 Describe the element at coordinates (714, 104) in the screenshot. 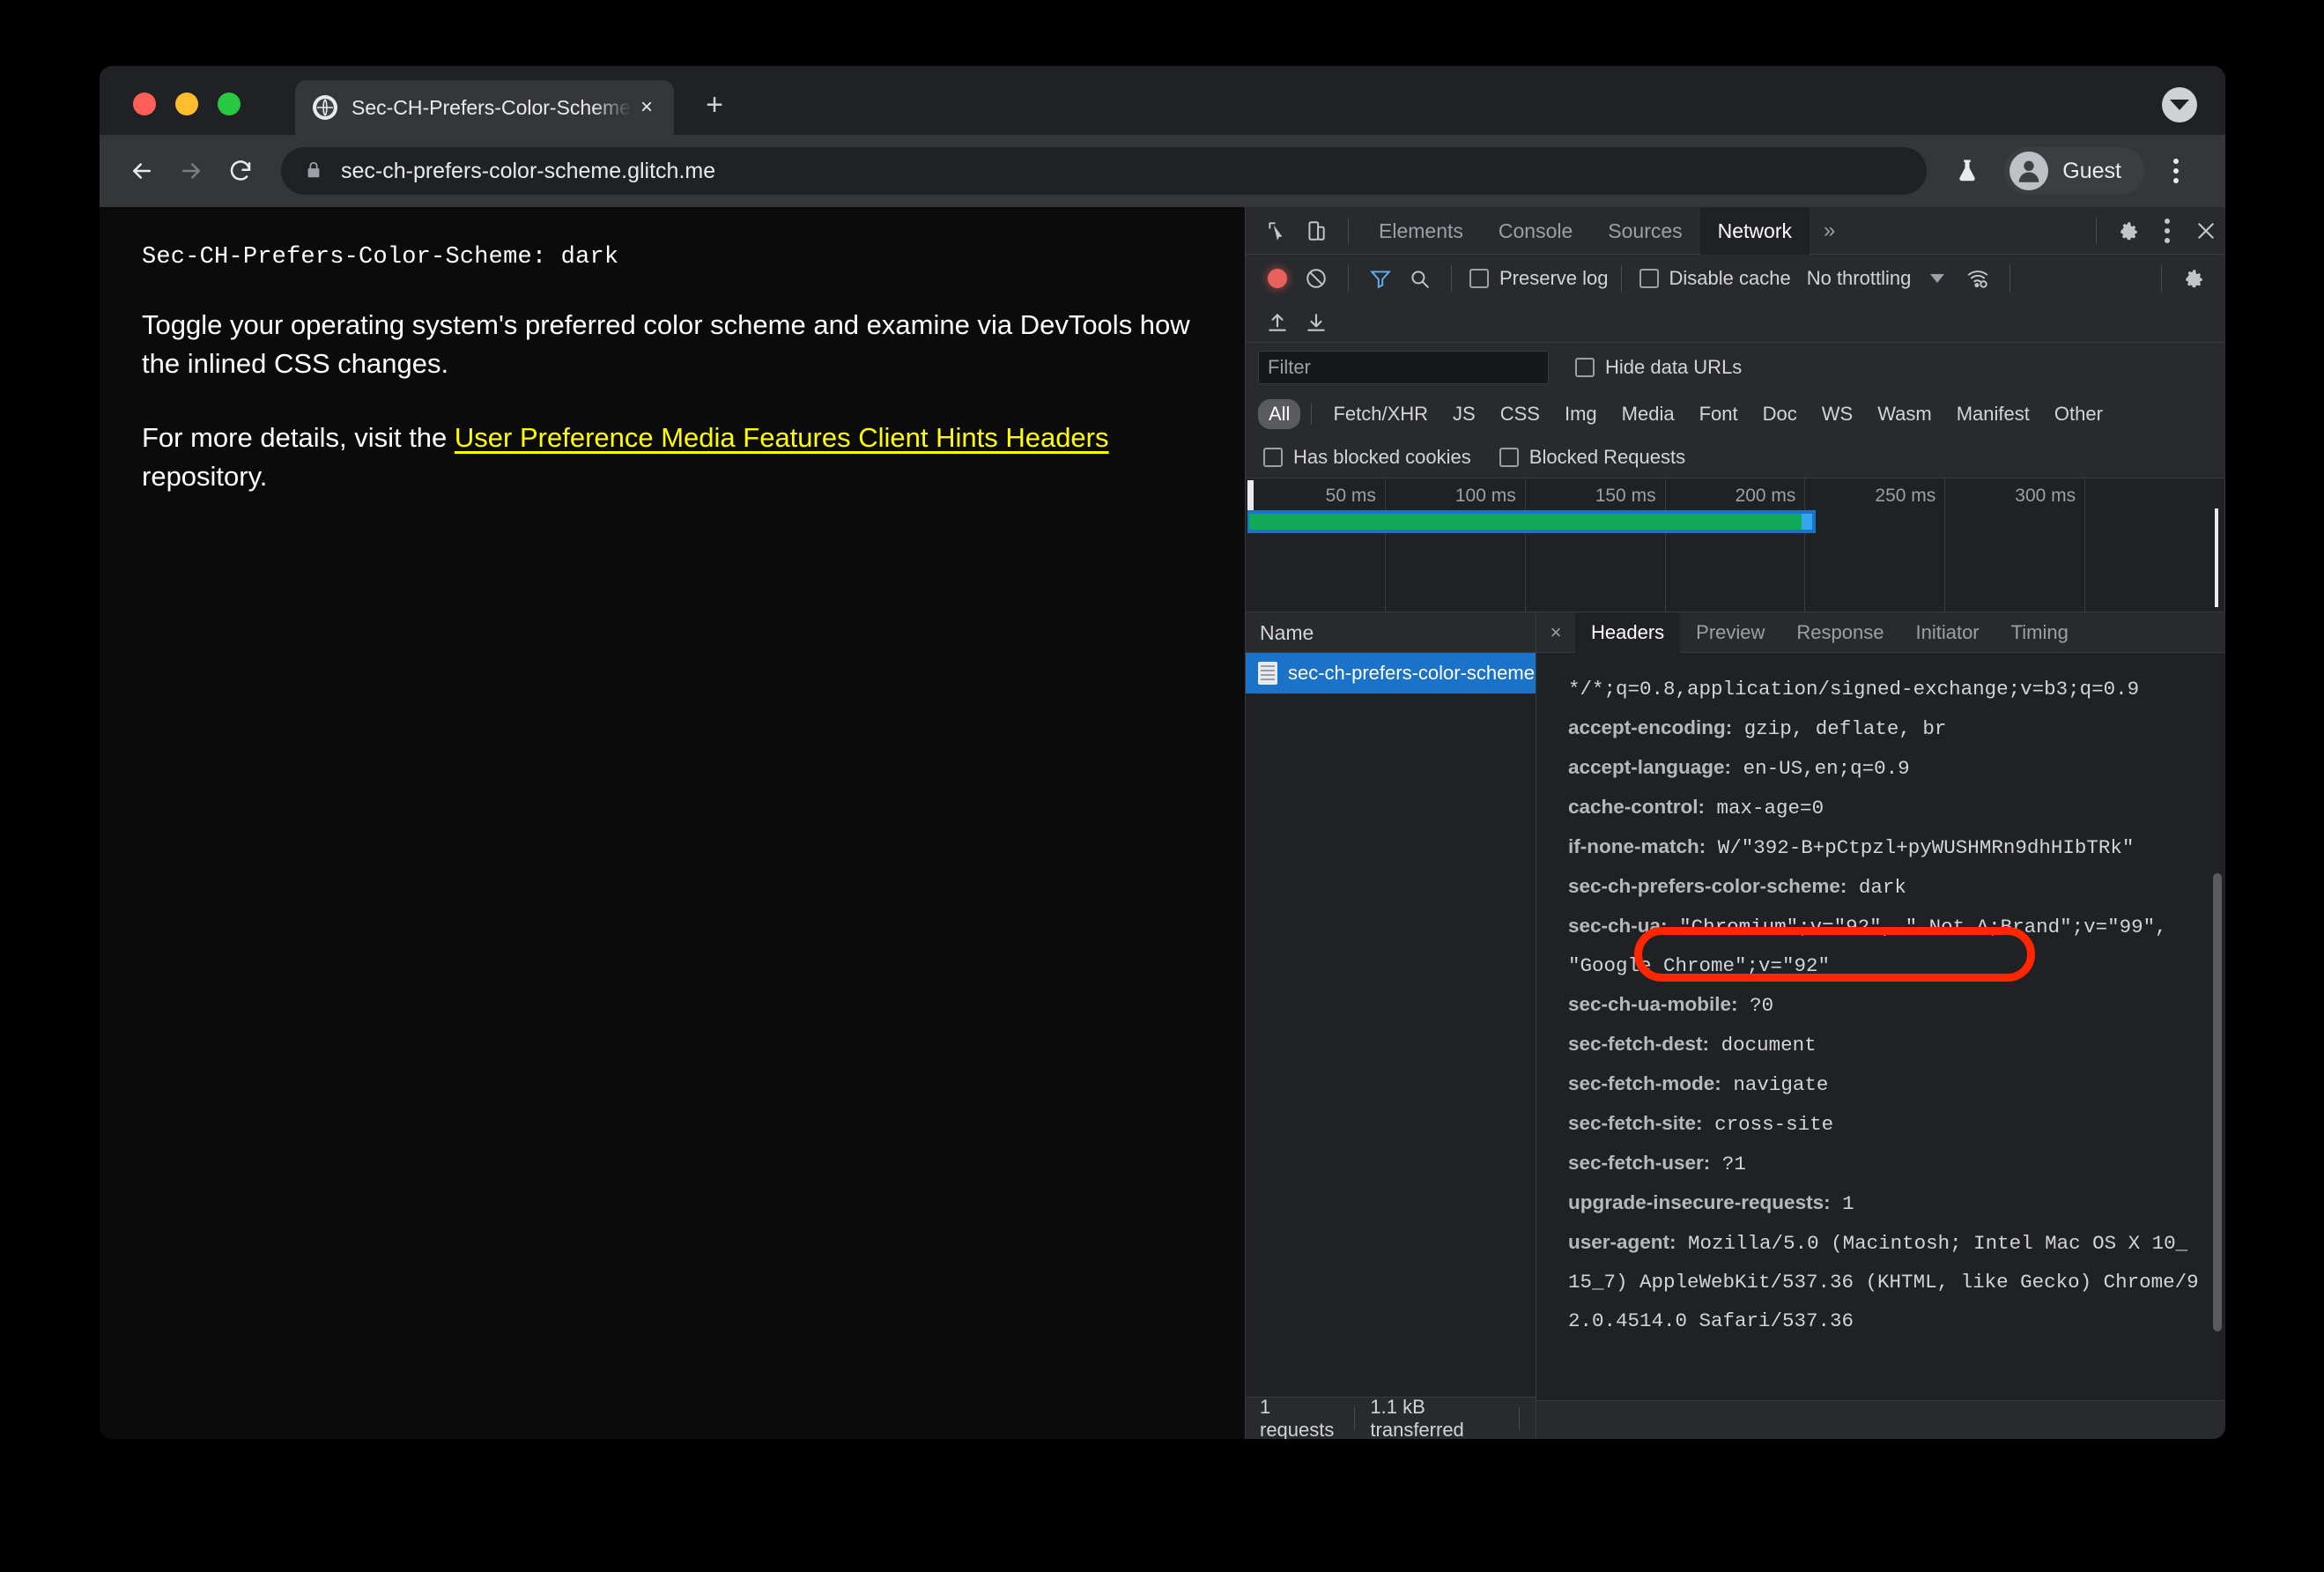

I see `new-tab-button: +` at that location.